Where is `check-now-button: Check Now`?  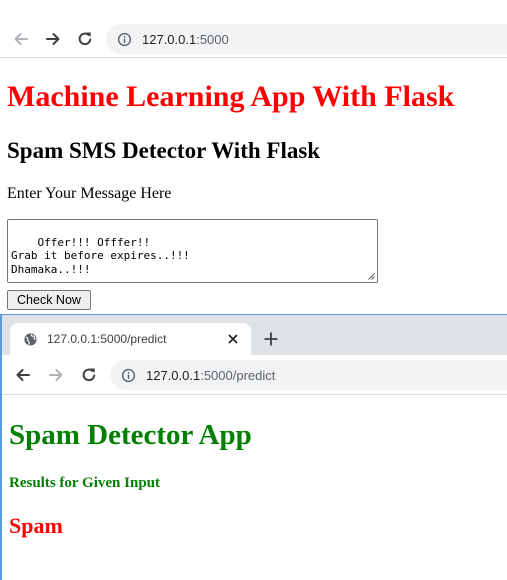 check-now-button: Check Now is located at coordinates (49, 300).